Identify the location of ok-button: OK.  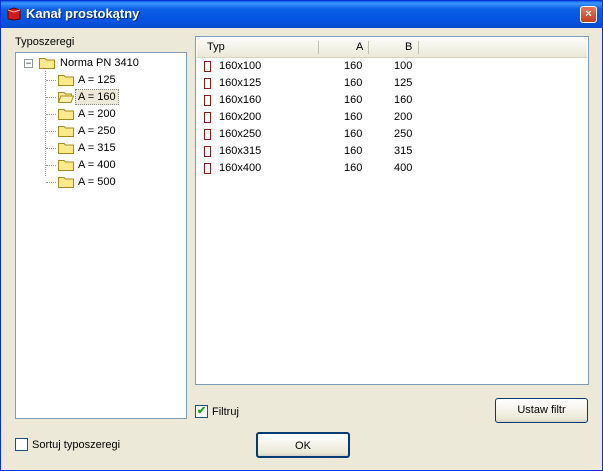
(303, 445).